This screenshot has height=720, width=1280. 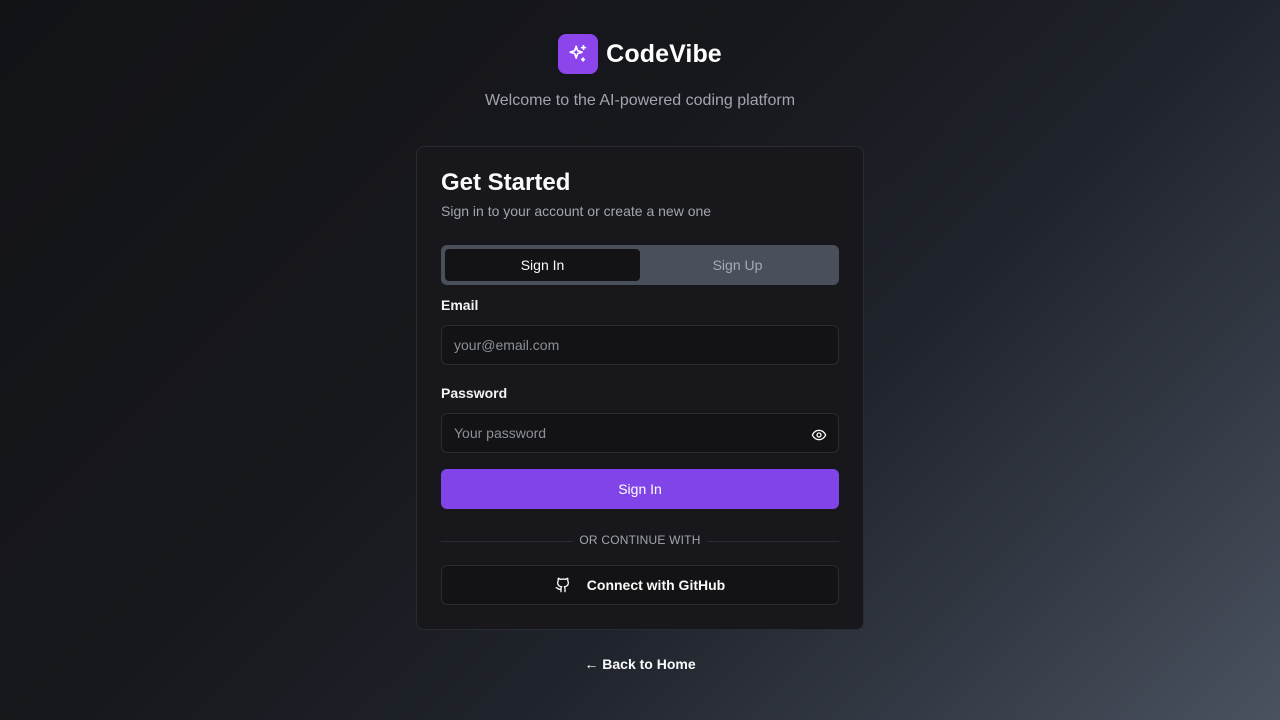 I want to click on eye-icon, so click(x=819, y=435).